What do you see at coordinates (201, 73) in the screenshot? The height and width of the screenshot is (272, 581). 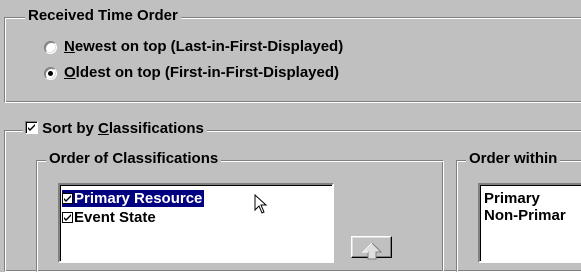 I see `oldest-on-top-label: Oldest on top (First-in-First-Displayed)` at bounding box center [201, 73].